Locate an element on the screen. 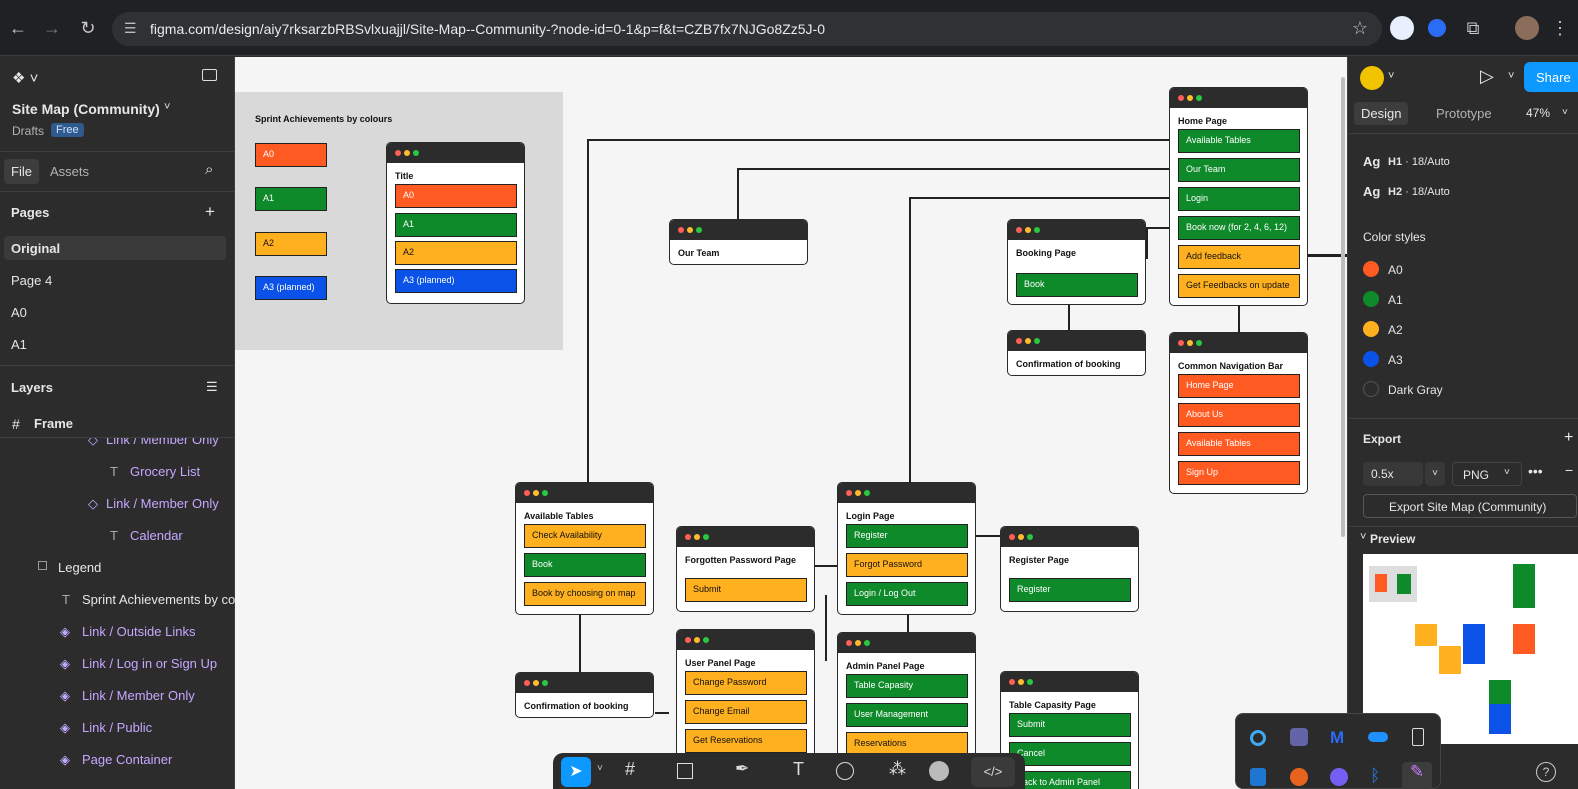 The image size is (1578, 789). nav-home-page-button: Home Page is located at coordinates (1239, 386).